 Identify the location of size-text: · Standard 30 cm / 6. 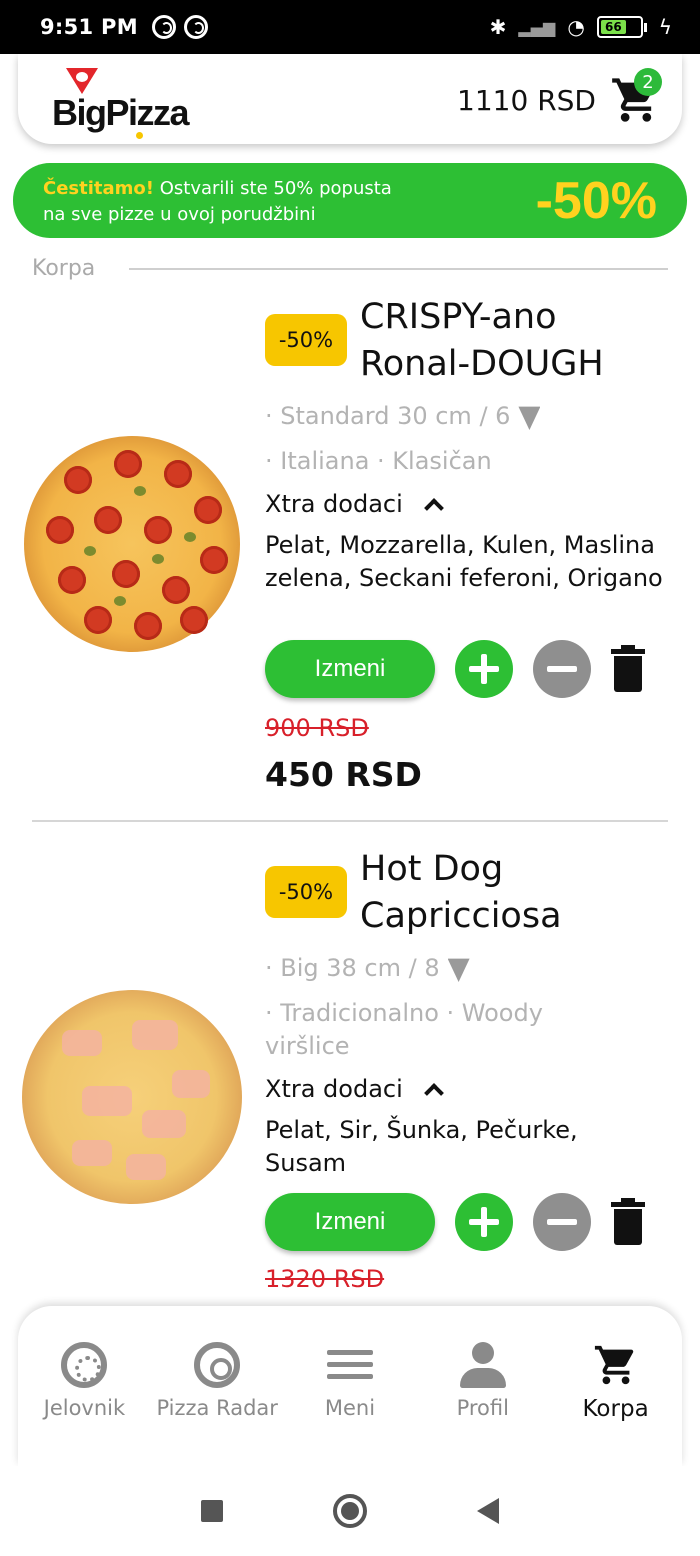
(388, 416).